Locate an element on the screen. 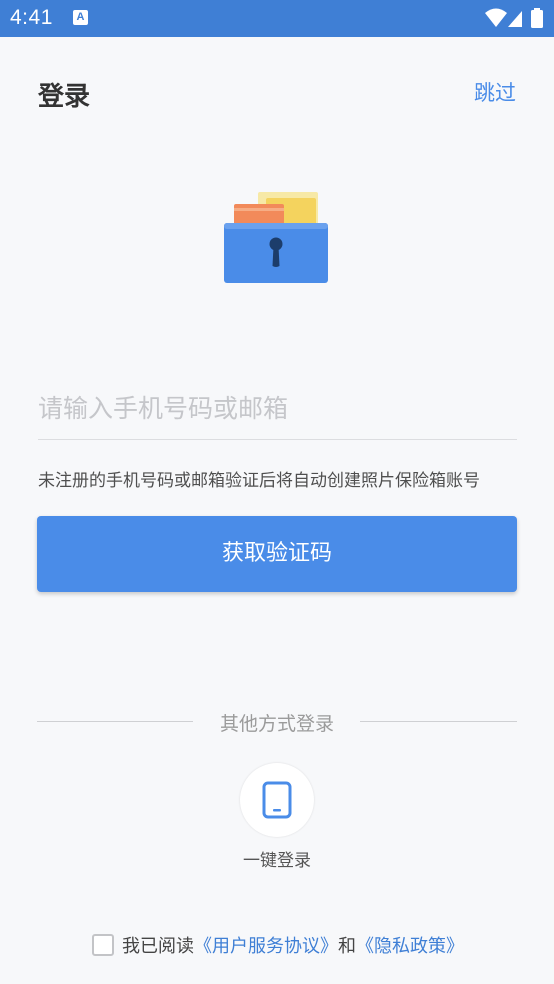 The width and height of the screenshot is (554, 984). account-input-wrapper is located at coordinates (277, 411).